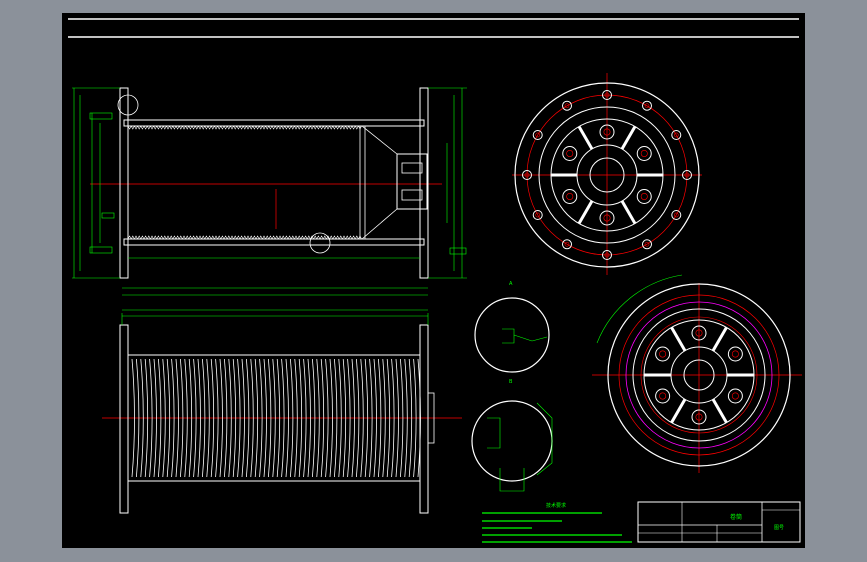 The width and height of the screenshot is (867, 562). I want to click on title-block-title: 卷筒, so click(736, 517).